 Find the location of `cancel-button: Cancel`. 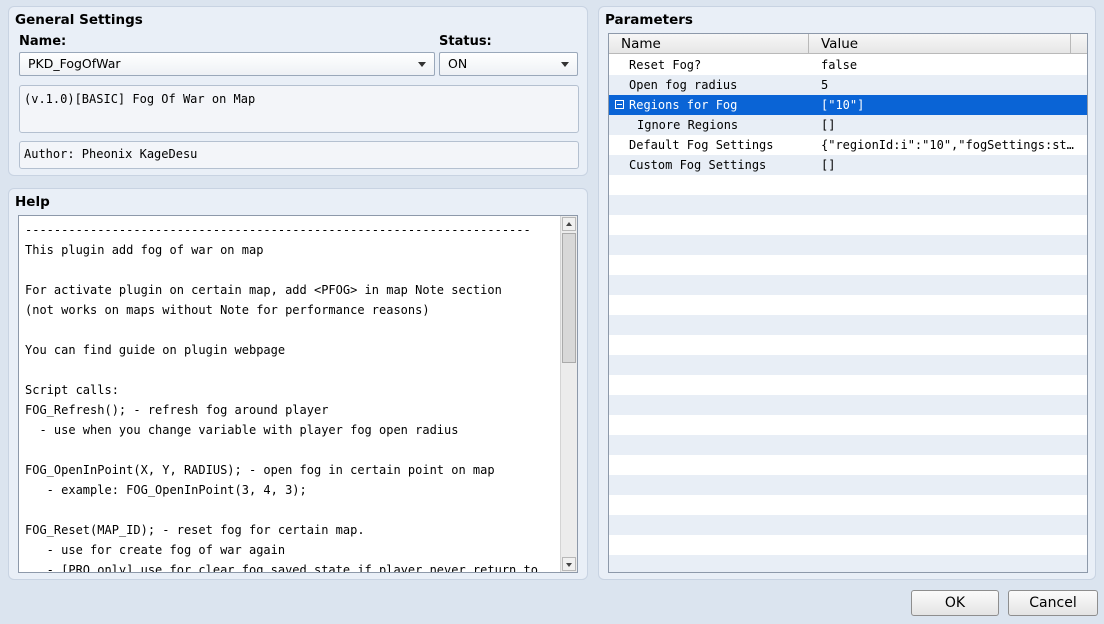

cancel-button: Cancel is located at coordinates (1053, 603).